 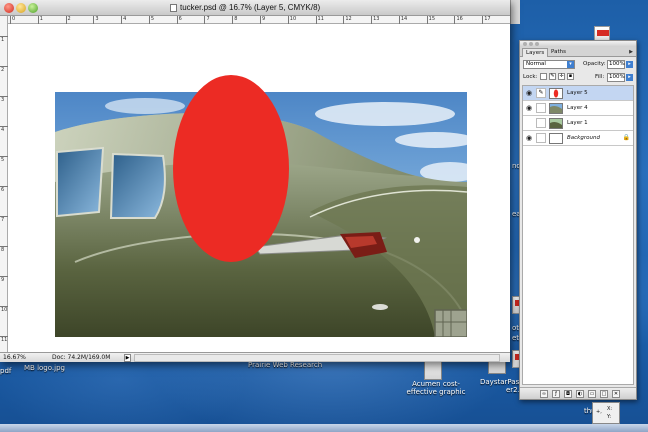 What do you see at coordinates (604, 394) in the screenshot?
I see `new-layer-icon: □` at bounding box center [604, 394].